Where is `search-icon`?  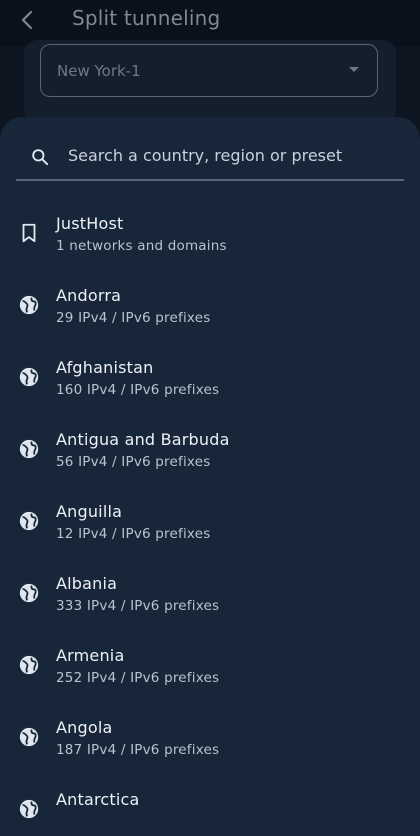
search-icon is located at coordinates (40, 157).